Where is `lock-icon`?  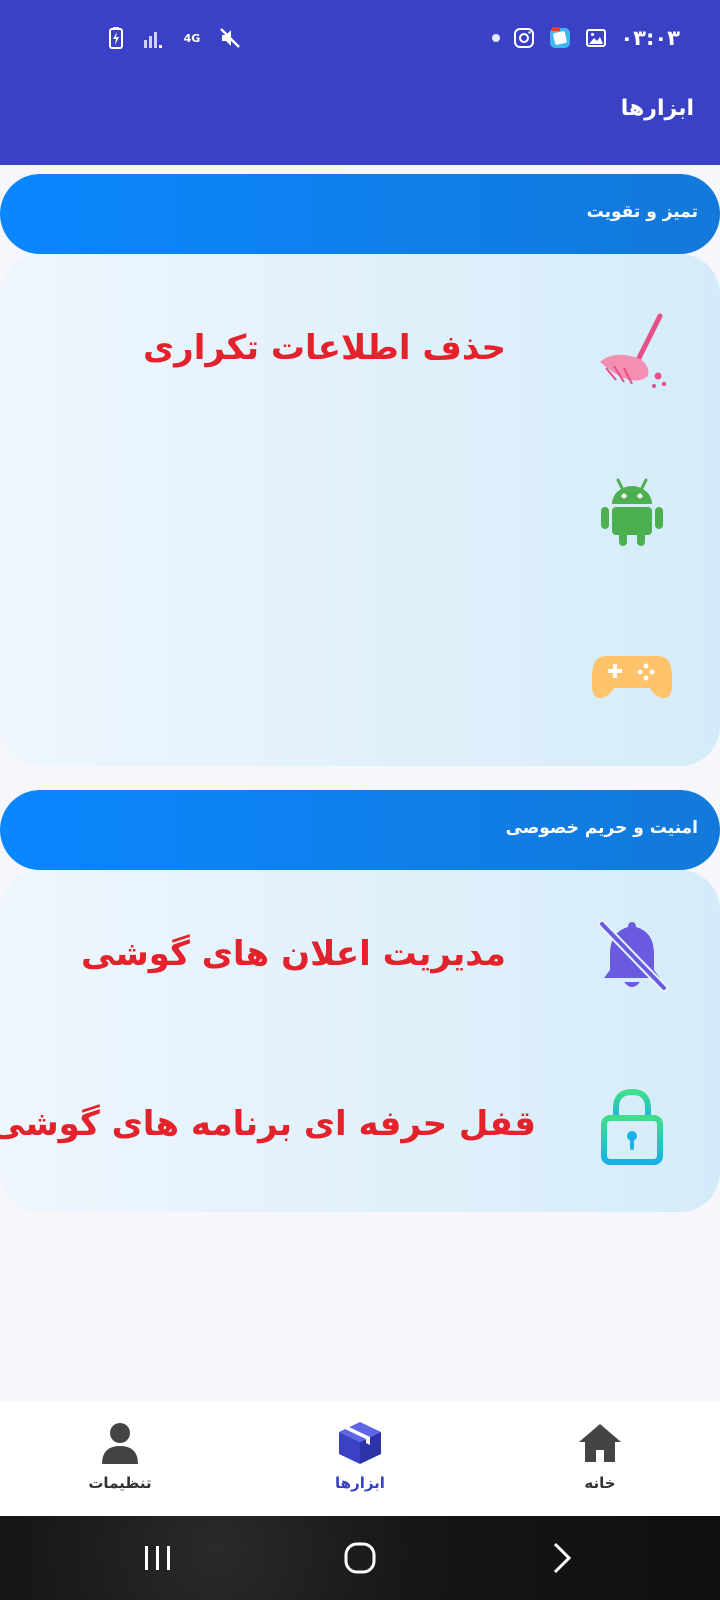
lock-icon is located at coordinates (632, 1126).